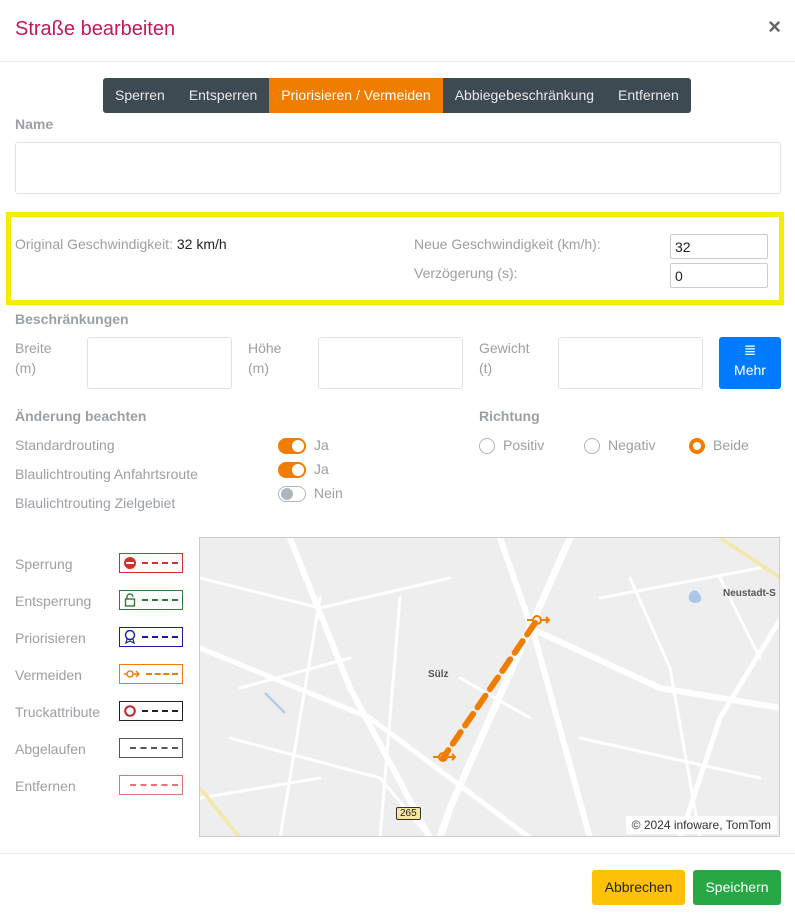 The image size is (795, 919). What do you see at coordinates (258, 368) in the screenshot?
I see `height-label-unit: (m)` at bounding box center [258, 368].